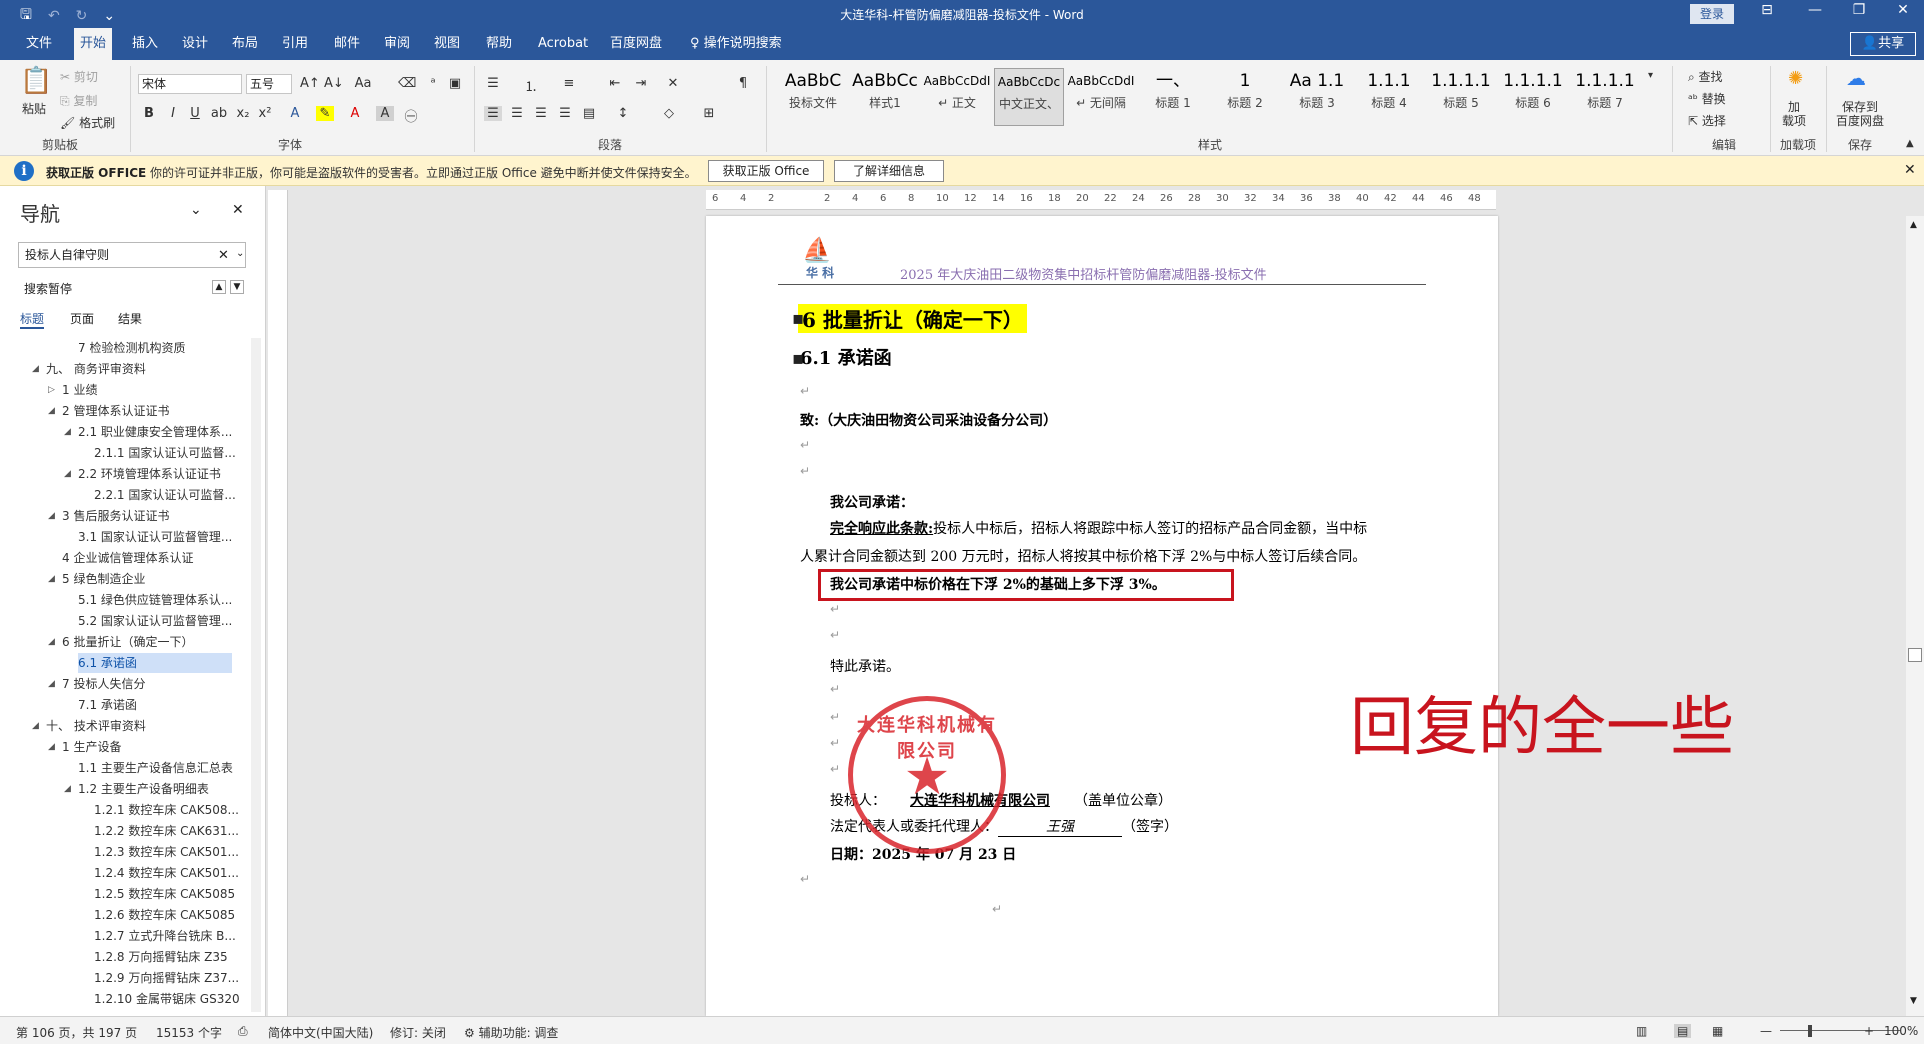 The image size is (1924, 1044). What do you see at coordinates (82, 318) in the screenshot?
I see `tab-pages: 页面` at bounding box center [82, 318].